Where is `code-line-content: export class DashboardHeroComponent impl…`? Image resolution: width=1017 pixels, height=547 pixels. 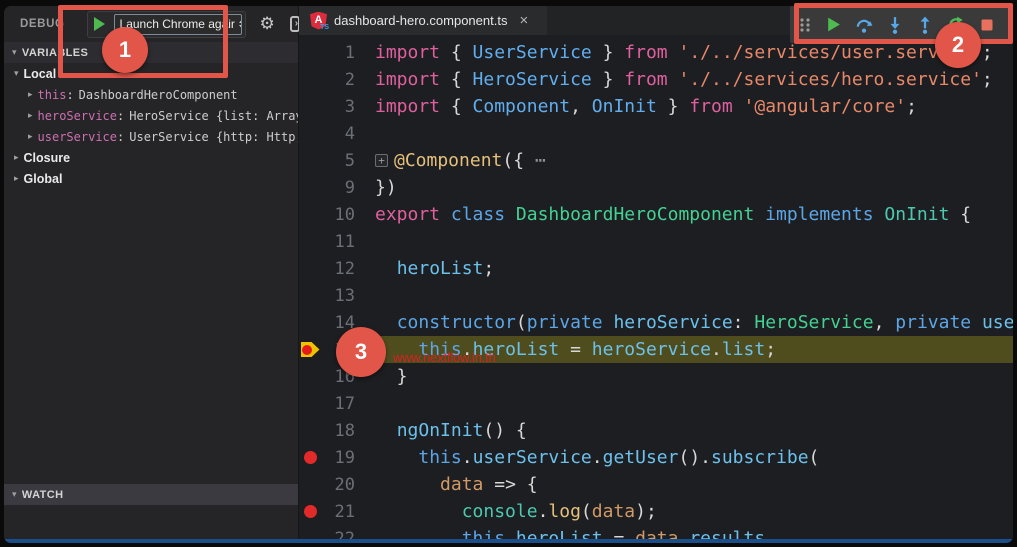
code-line-content: export class DashboardHeroComponent impl… is located at coordinates (684, 214).